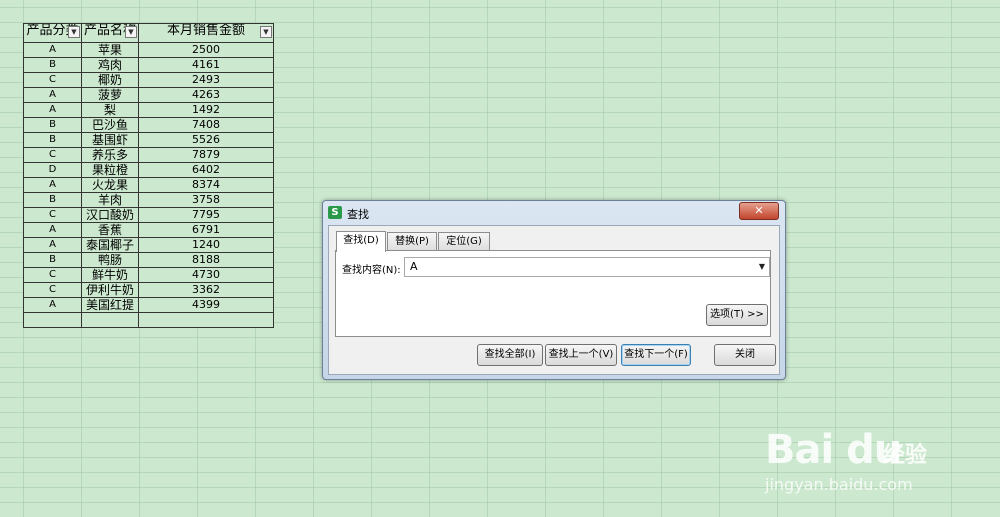  I want to click on table-row: C 椰奶 2493, so click(148, 80).